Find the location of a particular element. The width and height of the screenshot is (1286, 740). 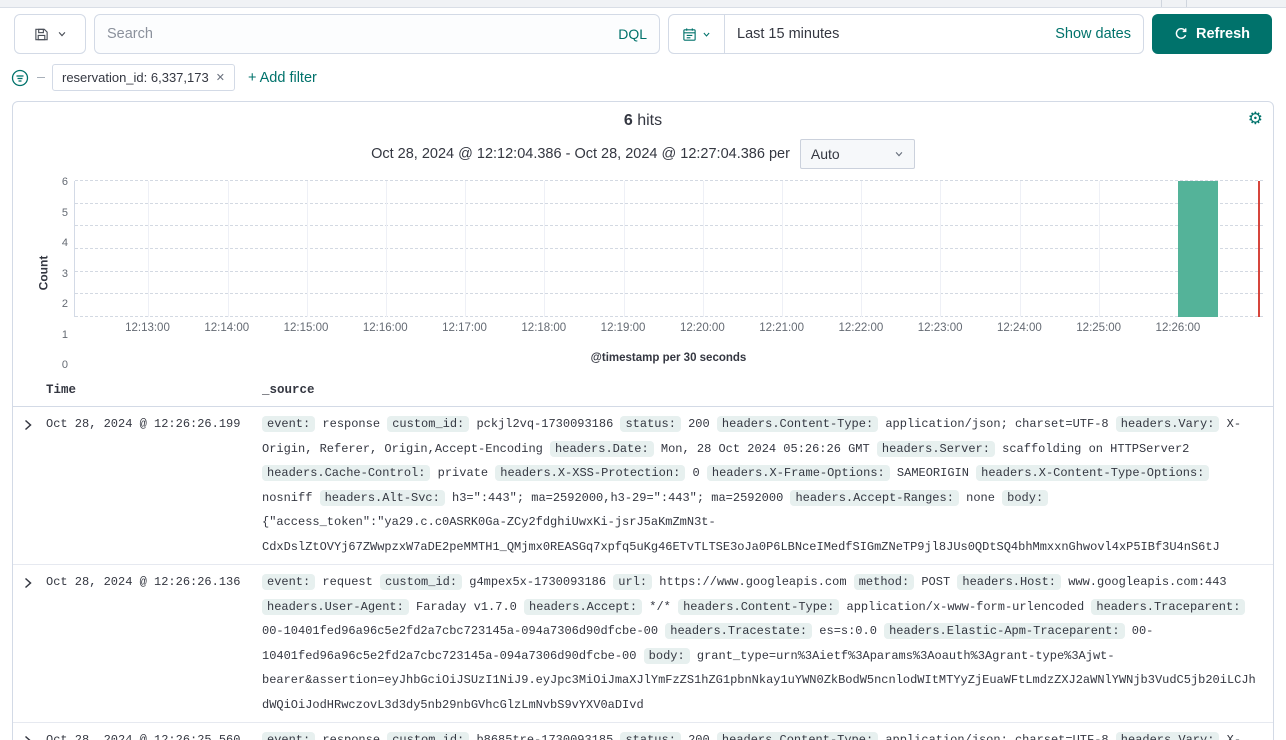

chart-y-axis: 0 1 2 3 4 5 6 is located at coordinates (58, 273).